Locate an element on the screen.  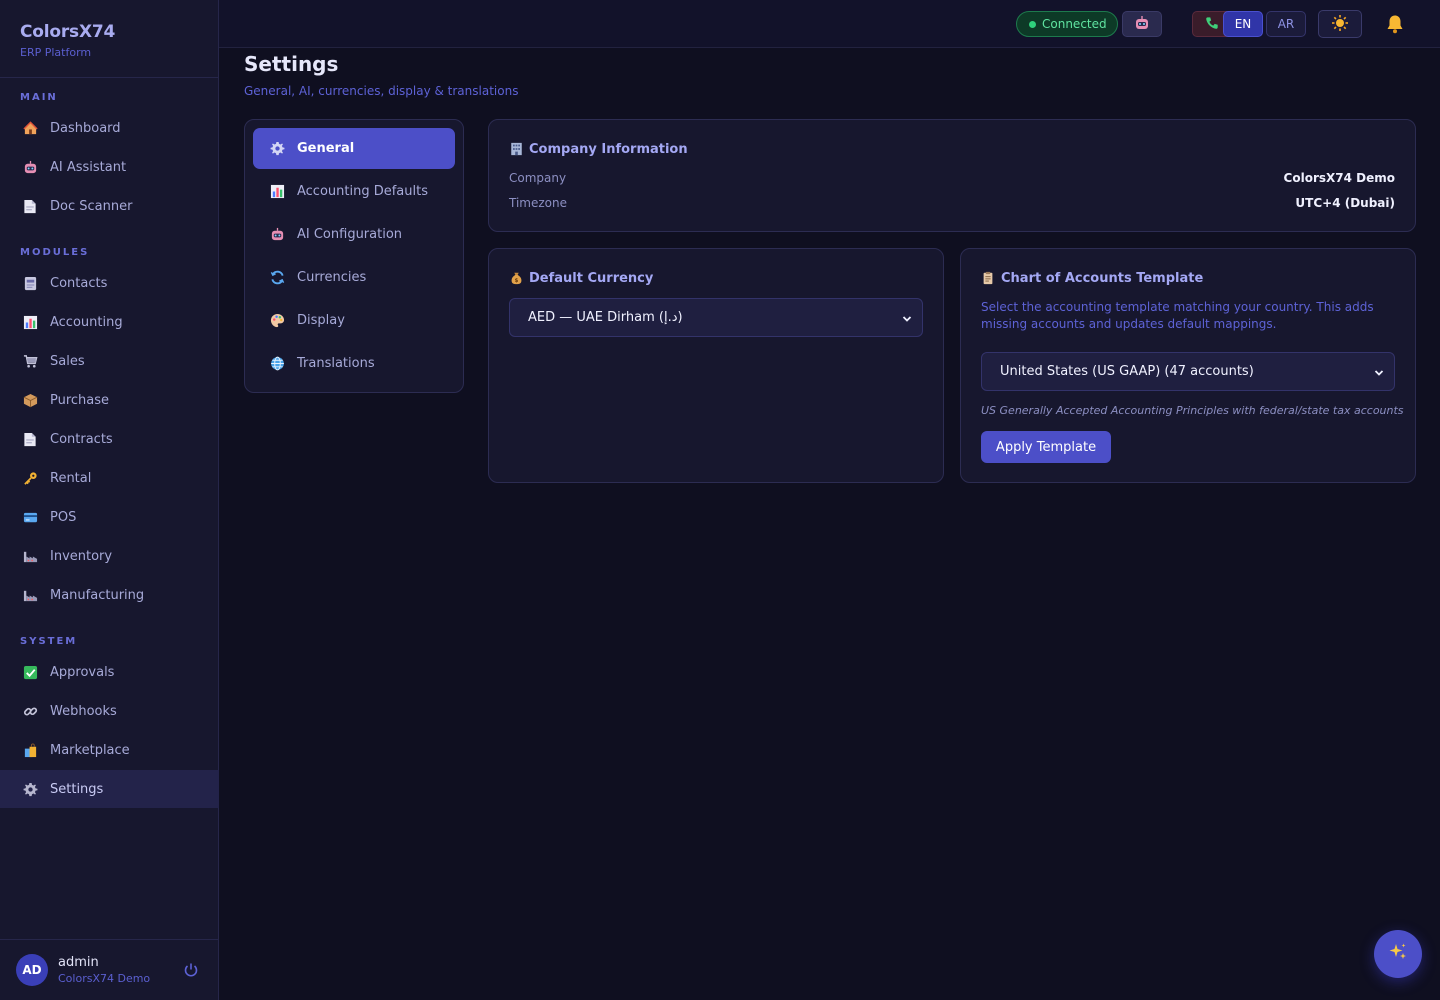
tab-label: AI Configuration is located at coordinates (350, 234).